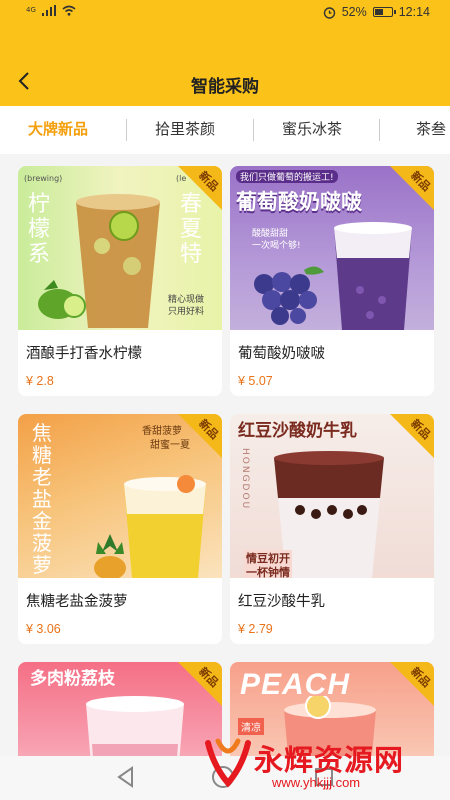 Image resolution: width=450 pixels, height=800 pixels. What do you see at coordinates (48, 10) in the screenshot?
I see `signal-icon` at bounding box center [48, 10].